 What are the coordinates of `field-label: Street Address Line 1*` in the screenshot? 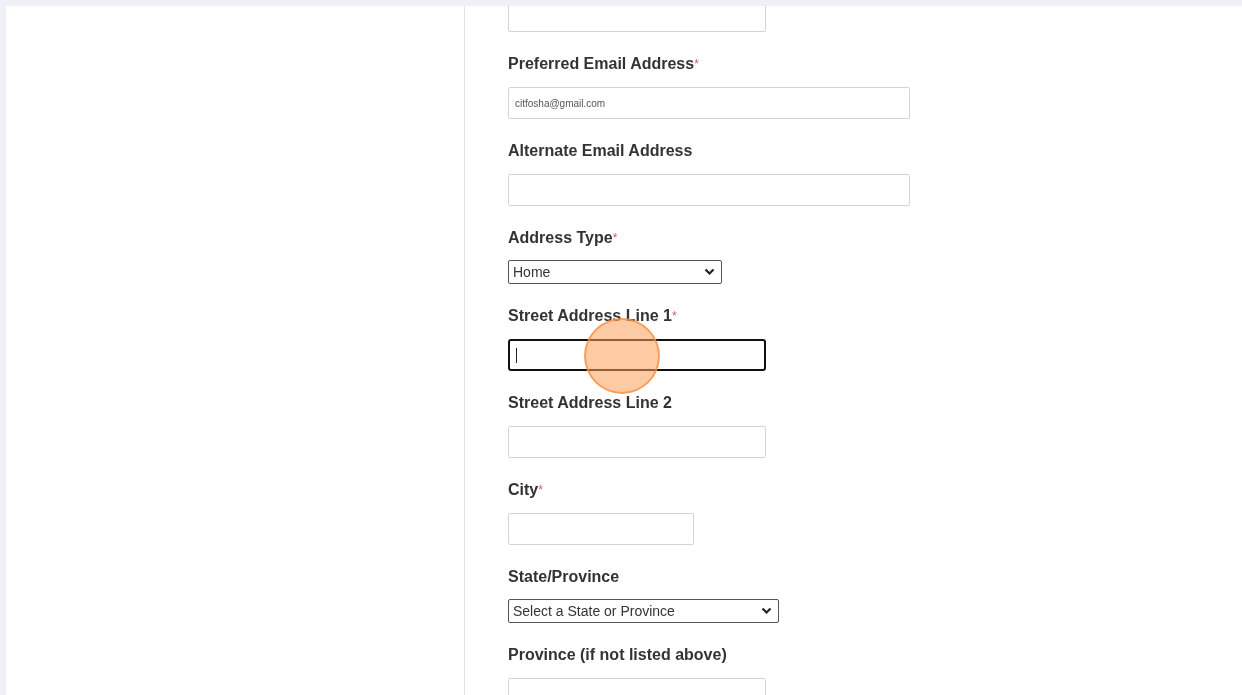 It's located at (593, 316).